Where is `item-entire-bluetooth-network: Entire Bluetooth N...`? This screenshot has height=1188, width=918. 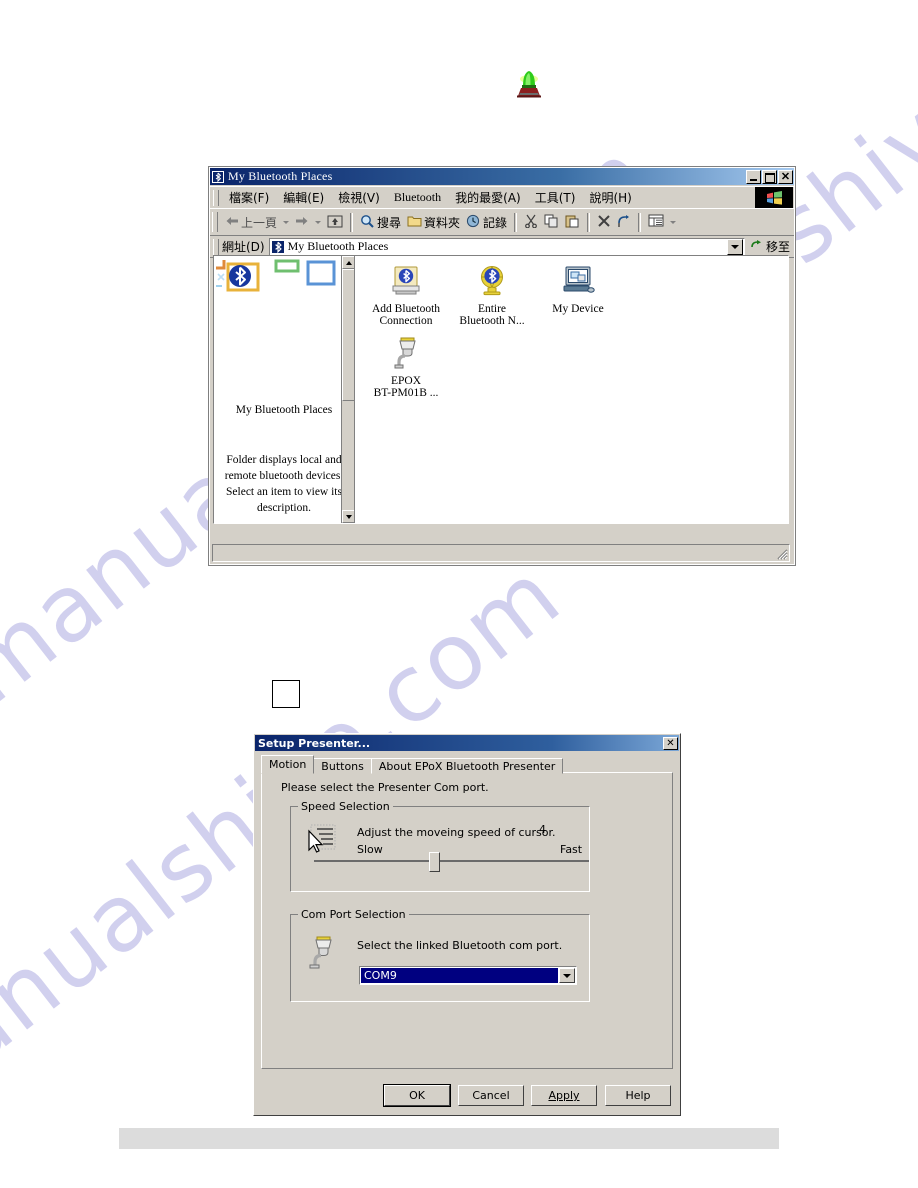
item-entire-bluetooth-network: Entire Bluetooth N... is located at coordinates (492, 295).